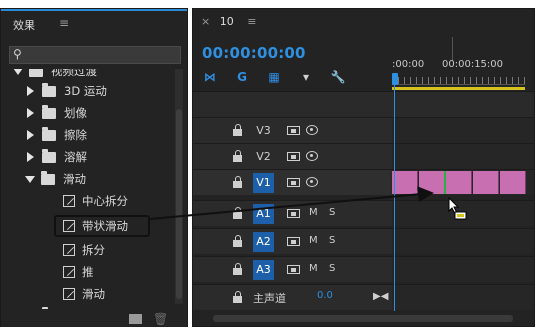  I want to click on effects-scrollbar, so click(179, 186).